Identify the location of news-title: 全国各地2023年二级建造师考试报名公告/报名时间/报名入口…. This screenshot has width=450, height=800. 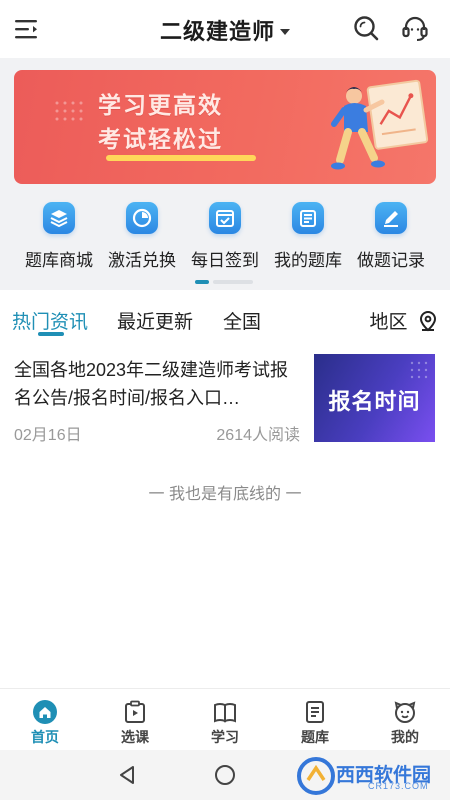
(151, 384).